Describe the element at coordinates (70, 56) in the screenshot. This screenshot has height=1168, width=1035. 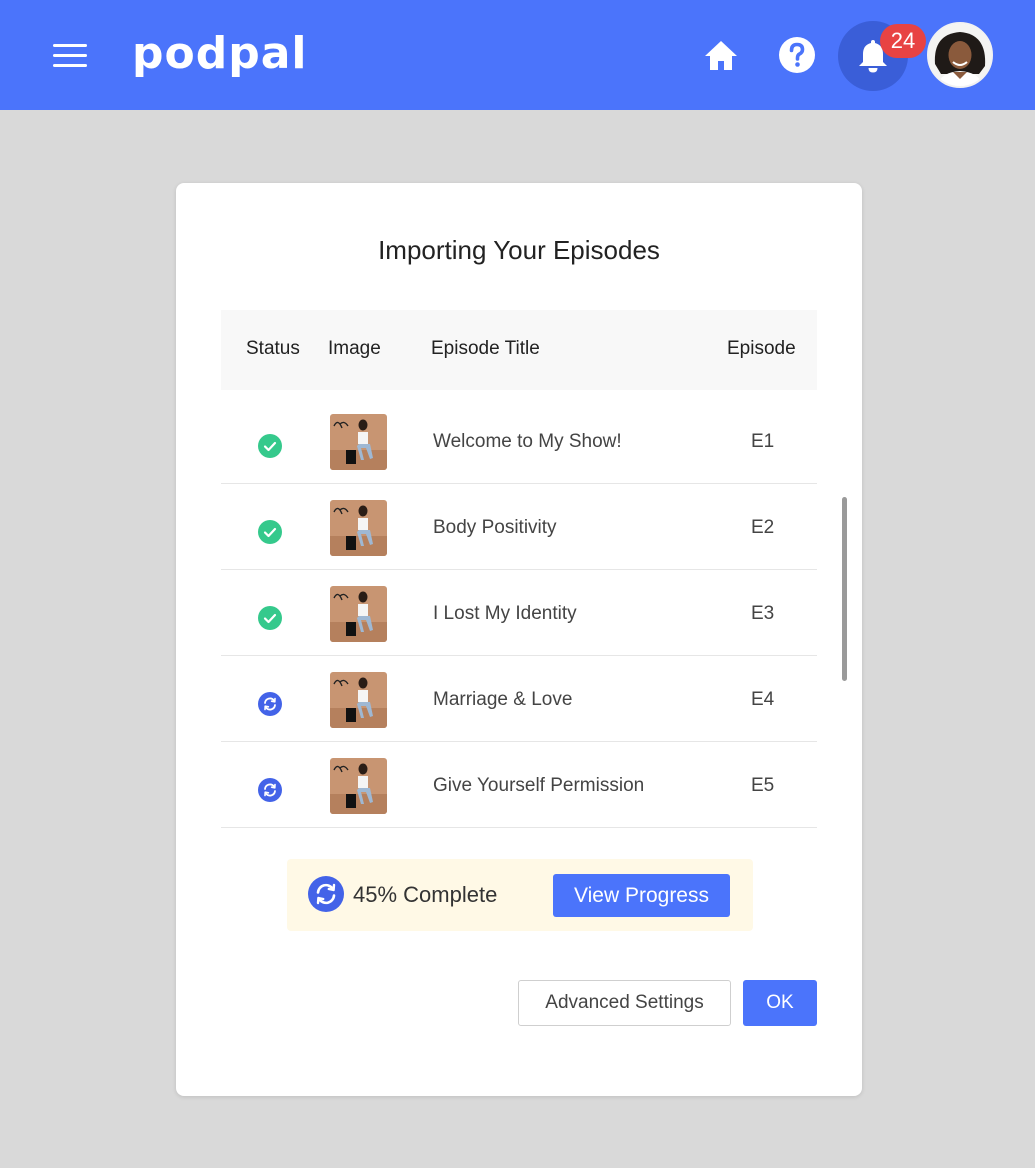
I see `menu-icon` at that location.